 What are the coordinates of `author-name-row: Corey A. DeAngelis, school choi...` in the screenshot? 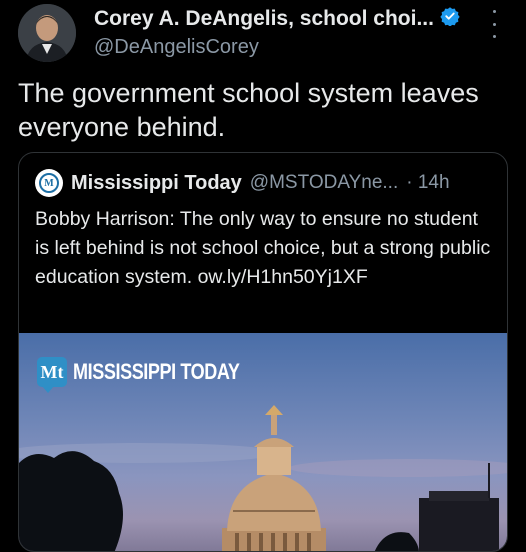 It's located at (277, 18).